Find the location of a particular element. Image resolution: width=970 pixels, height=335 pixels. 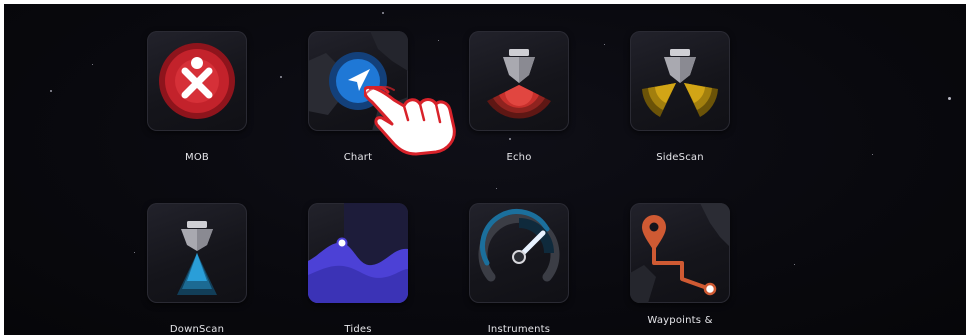

waypoints-tile is located at coordinates (680, 253).